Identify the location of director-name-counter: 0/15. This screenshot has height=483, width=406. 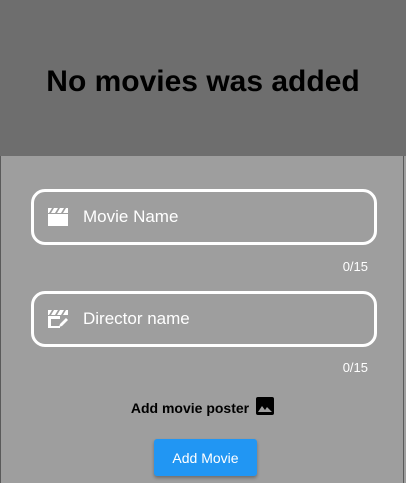
(355, 367).